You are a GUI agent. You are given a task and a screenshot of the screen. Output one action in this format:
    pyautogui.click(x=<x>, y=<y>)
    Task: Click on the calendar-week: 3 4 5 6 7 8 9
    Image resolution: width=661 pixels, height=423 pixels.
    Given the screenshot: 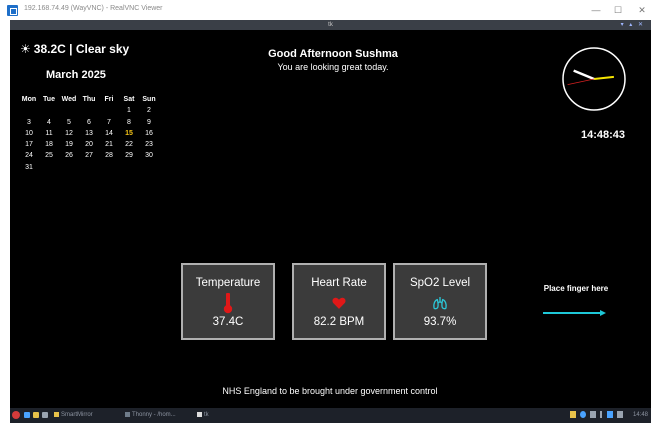 What is the action you would take?
    pyautogui.click(x=89, y=122)
    